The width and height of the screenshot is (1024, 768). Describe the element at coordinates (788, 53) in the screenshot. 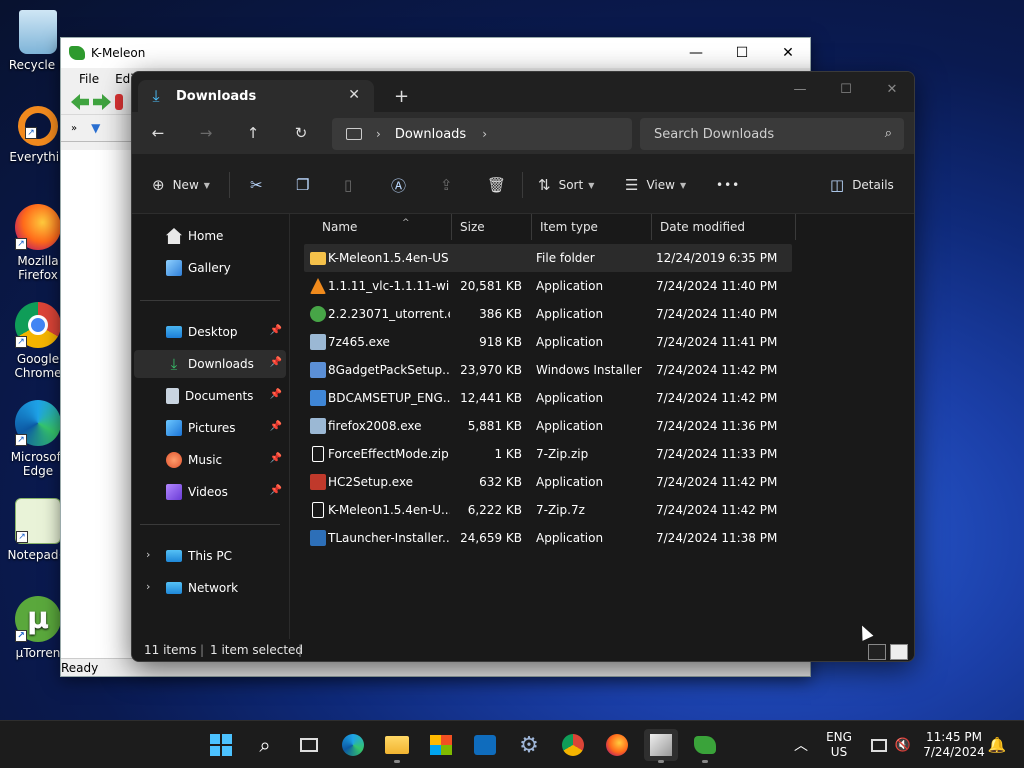

I see `kmeleon-close-button: ✕` at that location.